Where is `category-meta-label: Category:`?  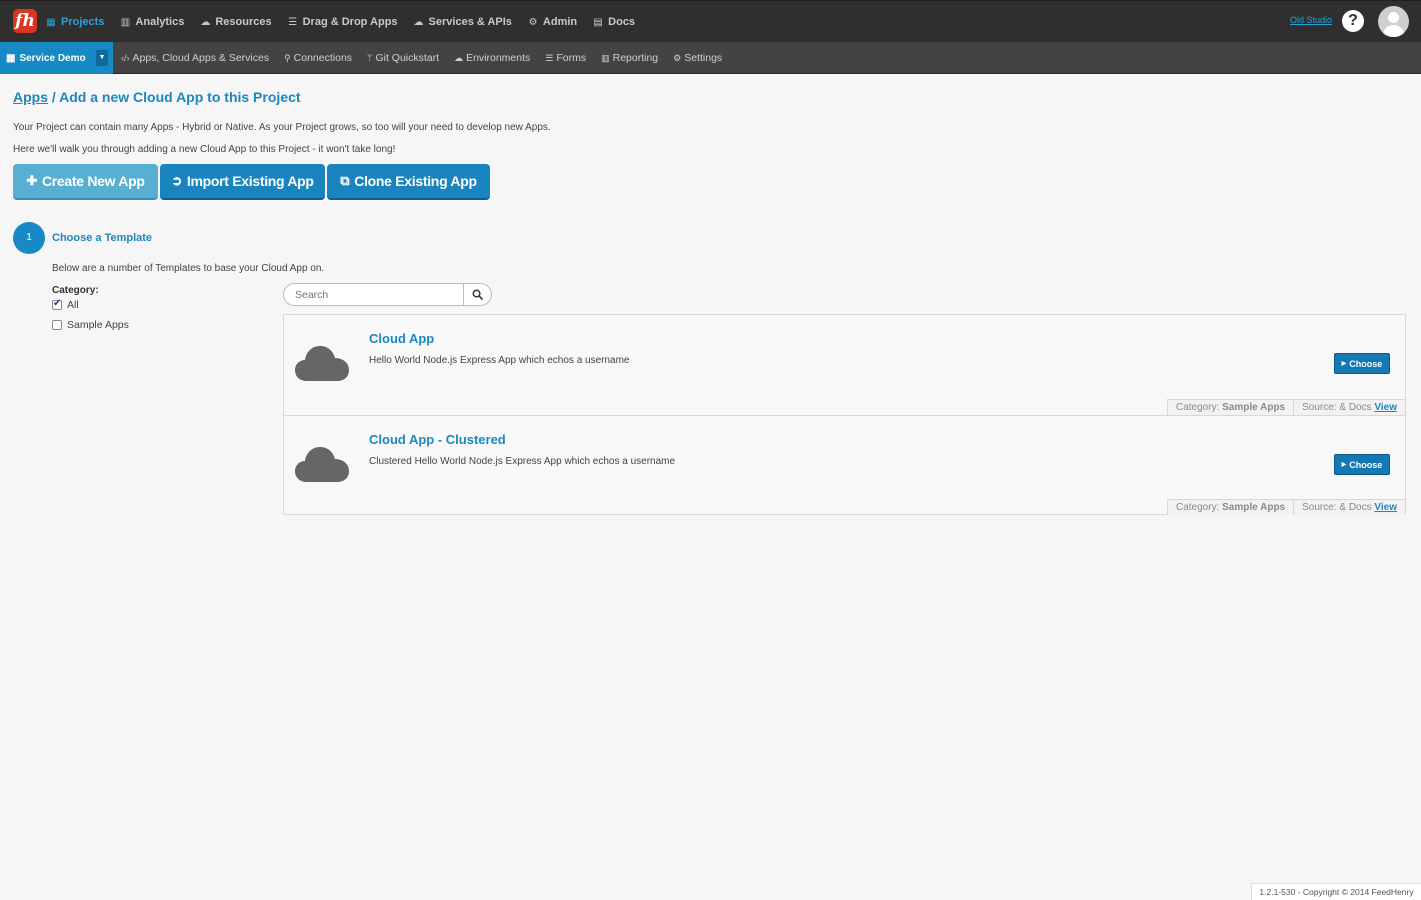 category-meta-label: Category: is located at coordinates (1198, 407).